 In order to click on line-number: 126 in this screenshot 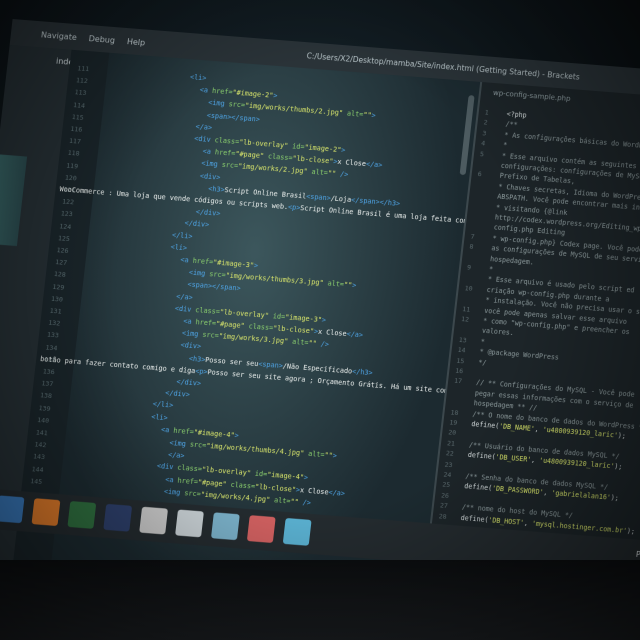, I will do `click(62, 251)`.